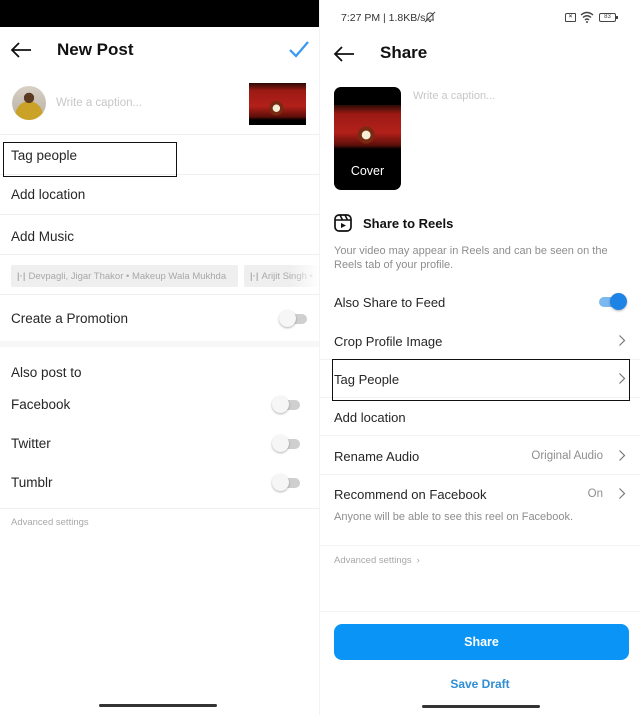 The width and height of the screenshot is (640, 715). What do you see at coordinates (287, 443) in the screenshot?
I see `twitter-toggle` at bounding box center [287, 443].